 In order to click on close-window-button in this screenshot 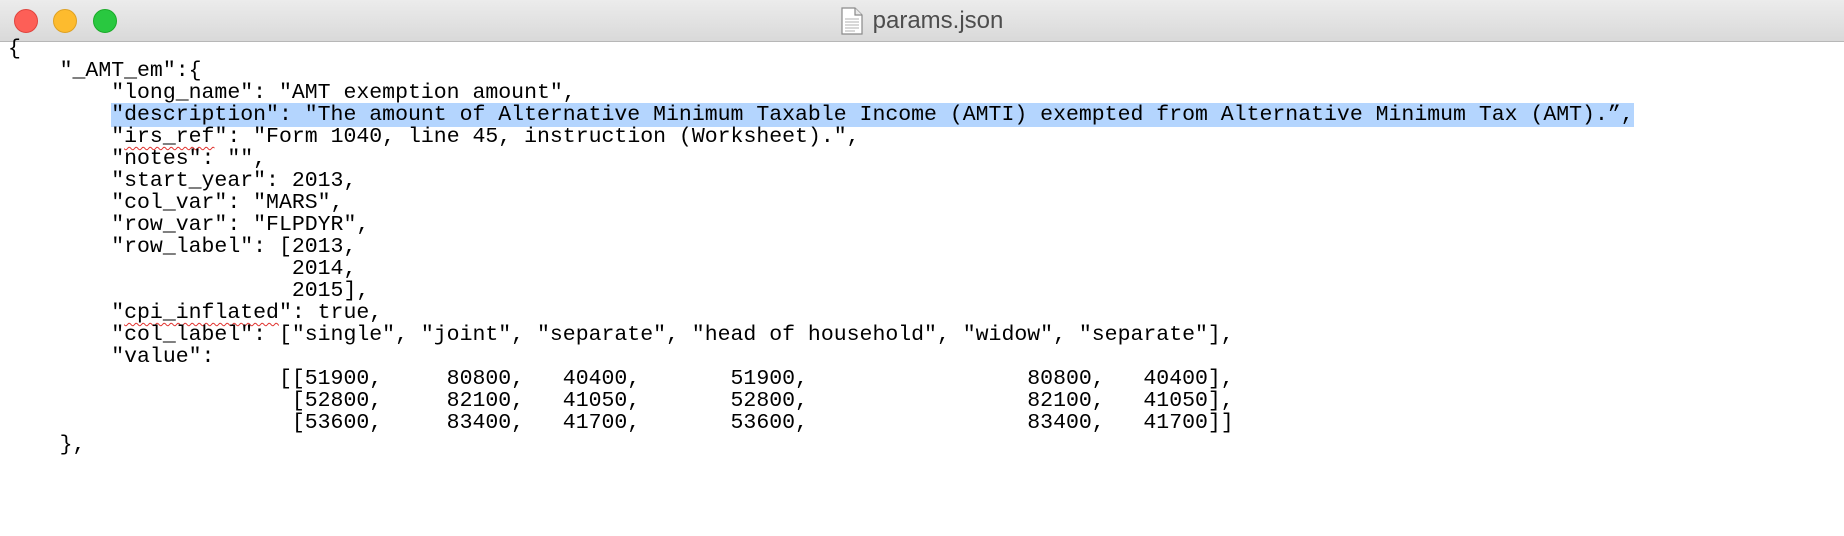, I will do `click(26, 21)`.